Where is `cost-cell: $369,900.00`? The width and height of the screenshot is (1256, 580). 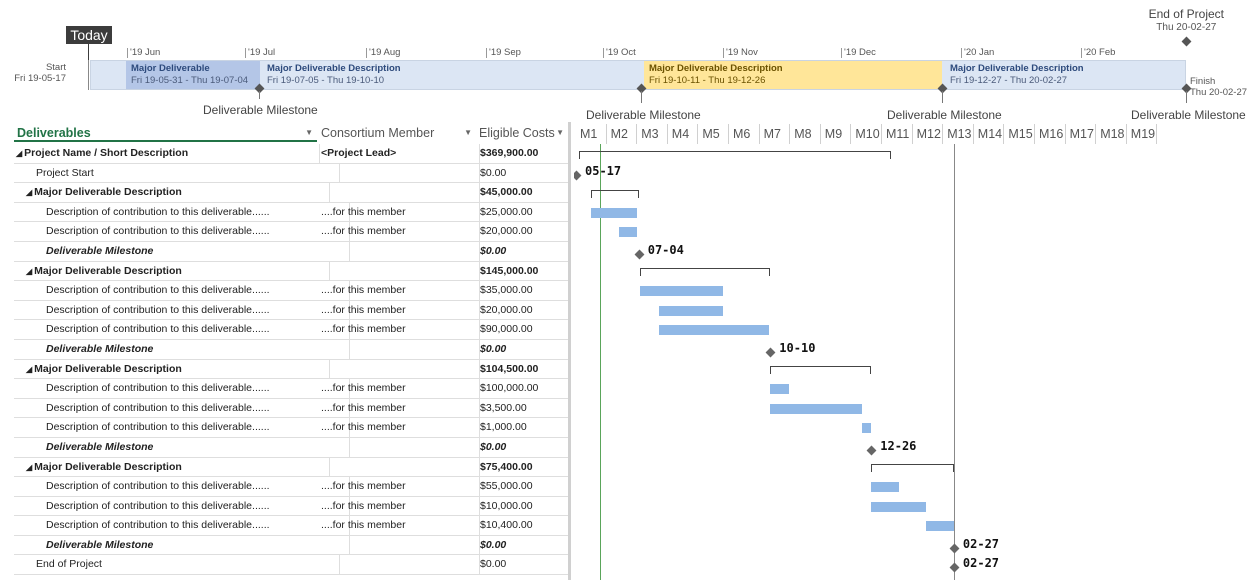 cost-cell: $369,900.00 is located at coordinates (524, 153).